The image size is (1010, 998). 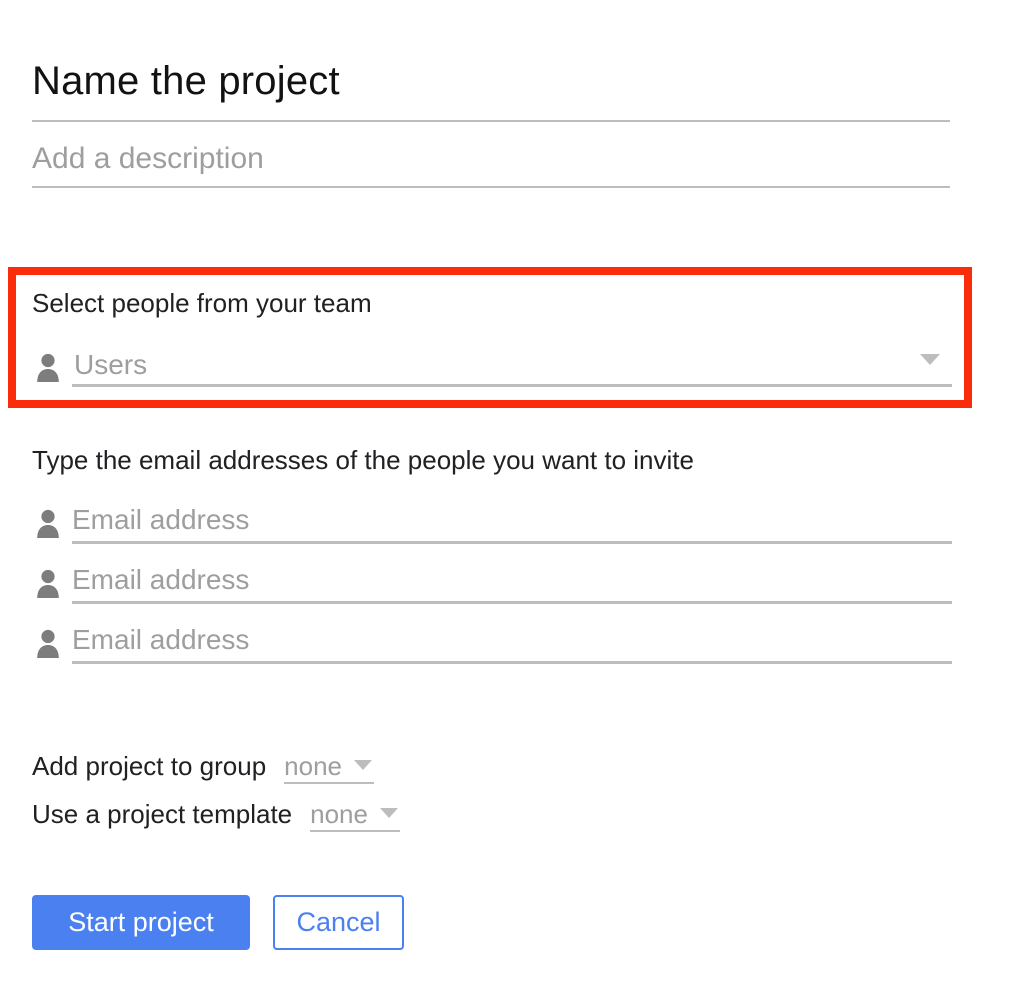 I want to click on add-project-to-group-select: none, so click(x=326, y=769).